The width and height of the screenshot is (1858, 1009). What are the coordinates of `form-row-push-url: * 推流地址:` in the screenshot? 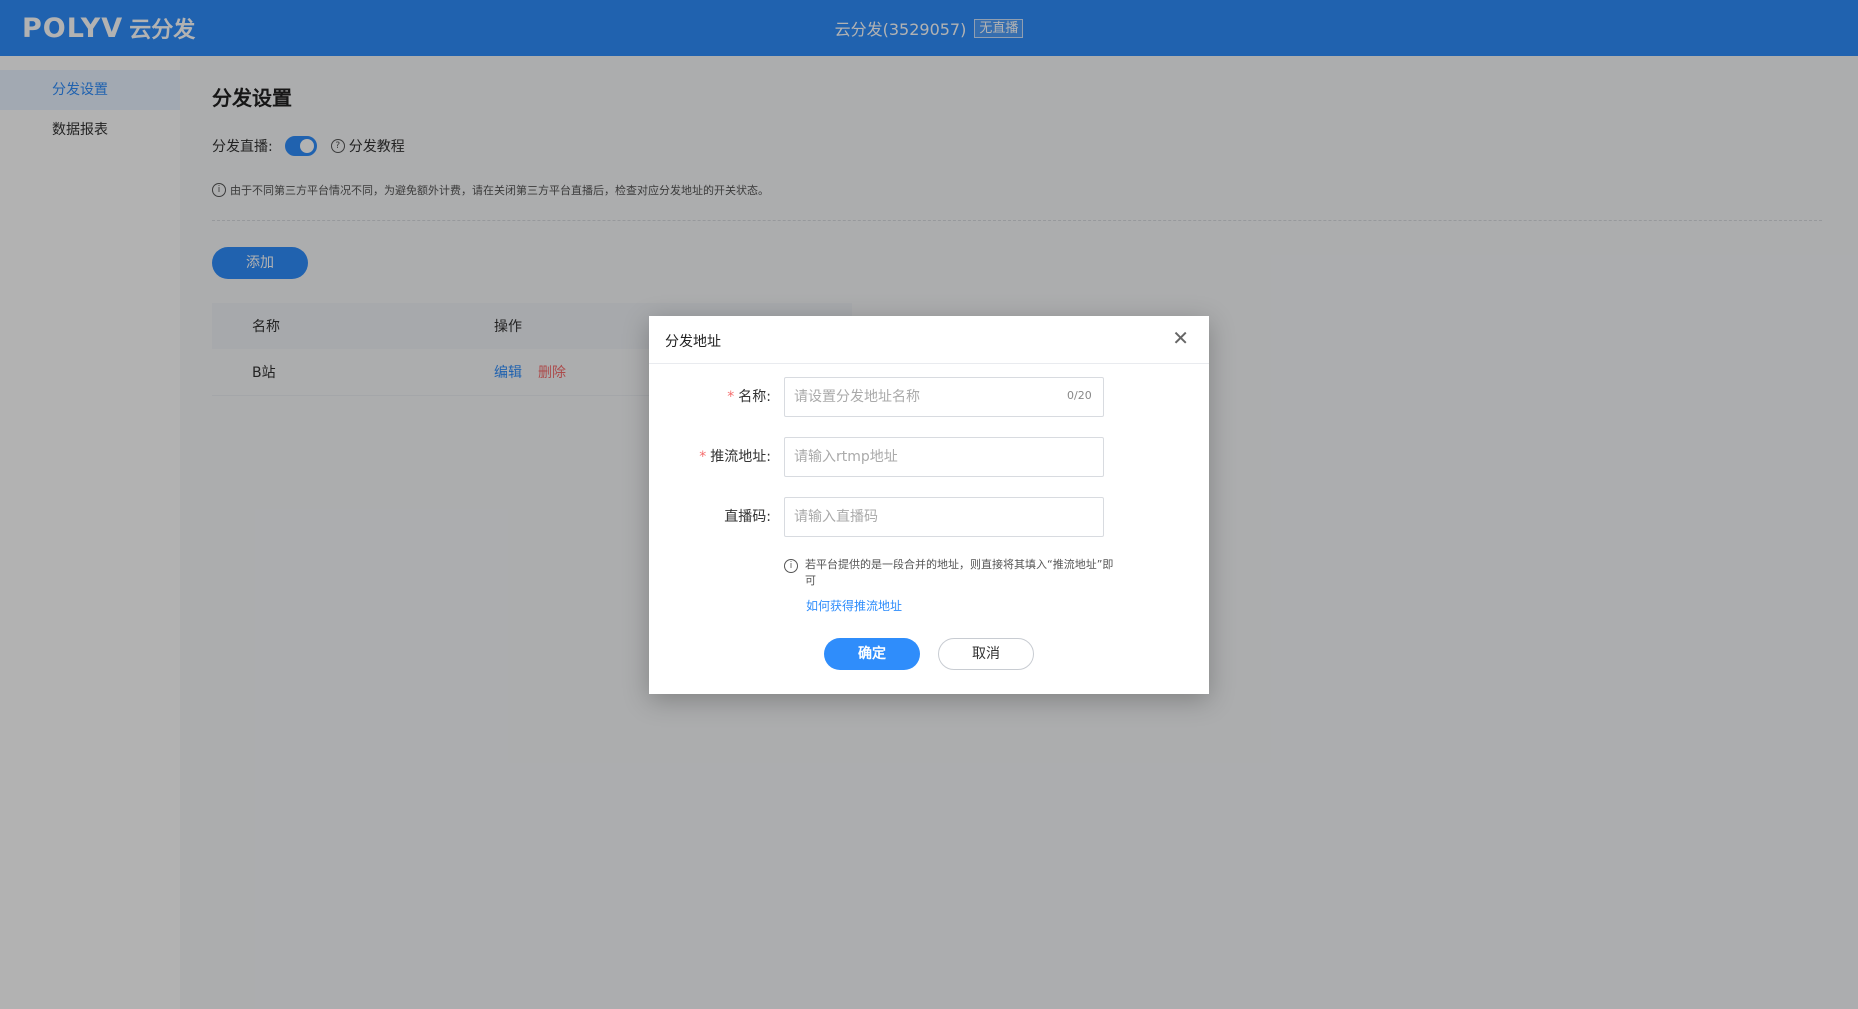 It's located at (929, 457).